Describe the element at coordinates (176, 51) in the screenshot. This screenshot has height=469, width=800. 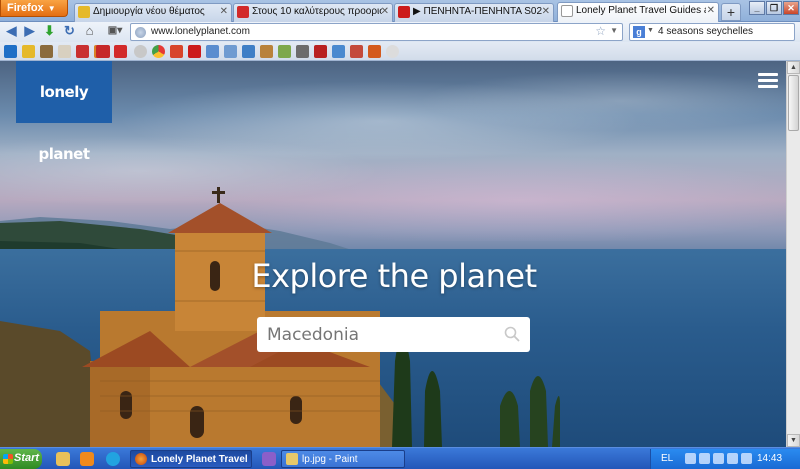
I see `google-plus-bookmark-icon` at that location.